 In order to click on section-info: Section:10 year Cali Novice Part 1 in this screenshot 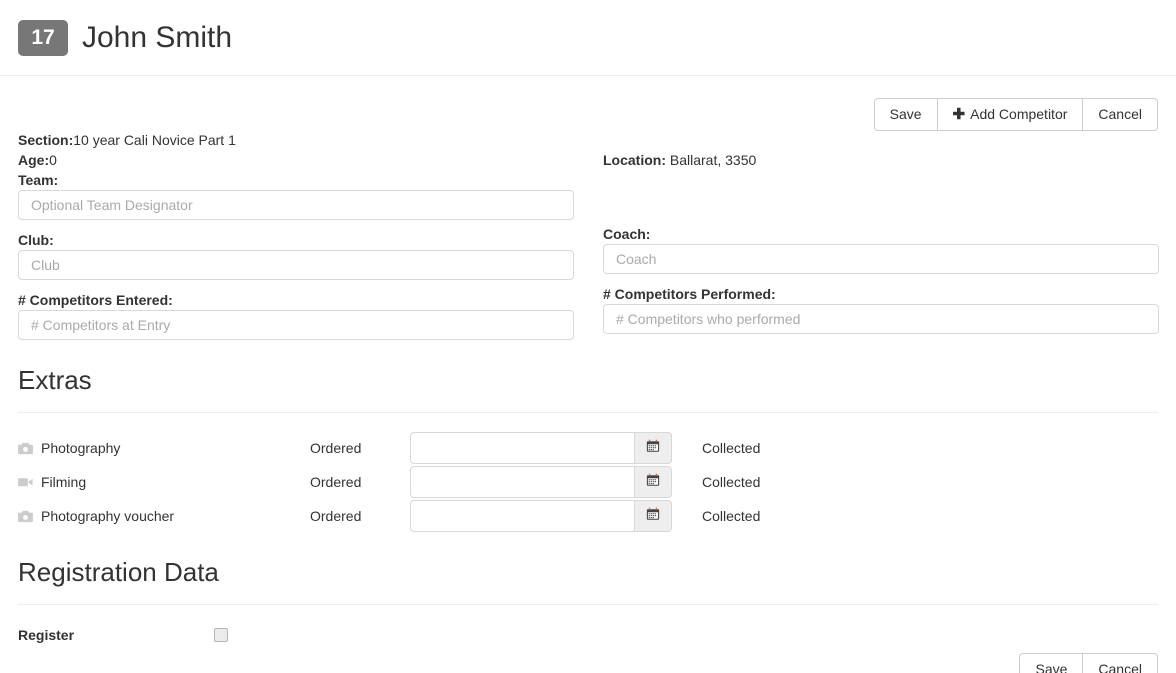, I will do `click(296, 140)`.